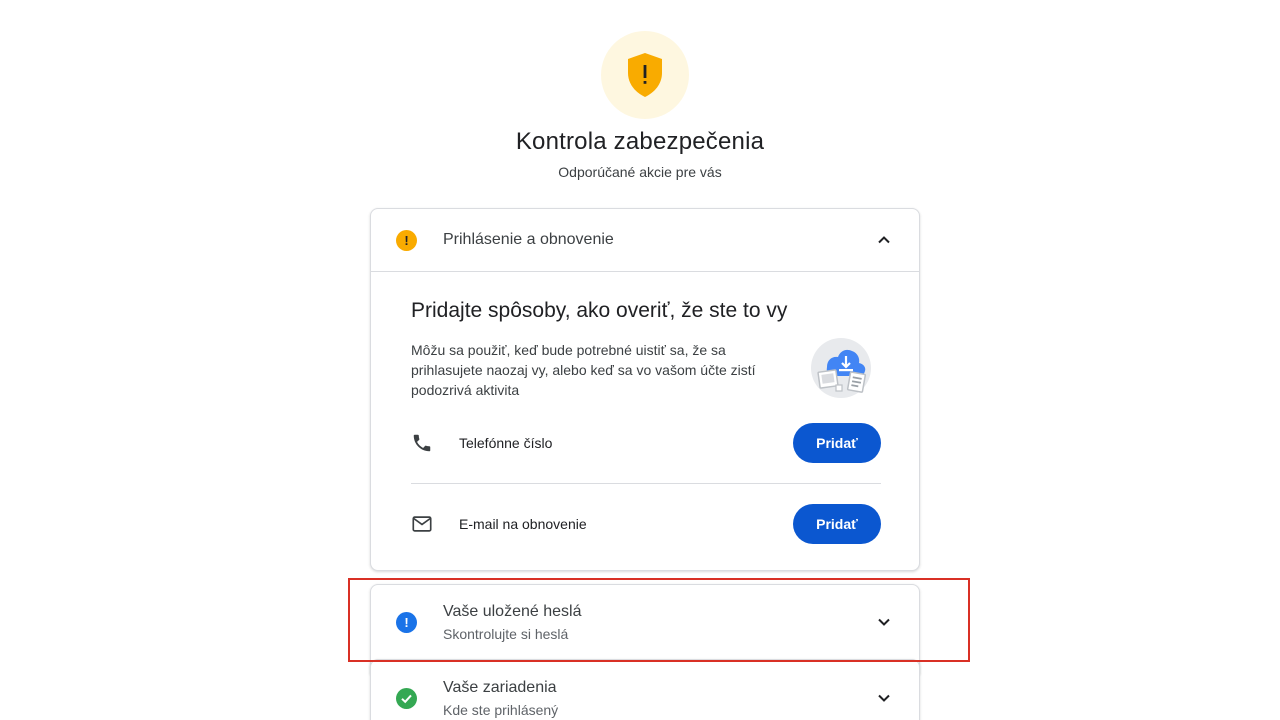 The image size is (1280, 720). I want to click on cloud-backup-illustration, so click(841, 368).